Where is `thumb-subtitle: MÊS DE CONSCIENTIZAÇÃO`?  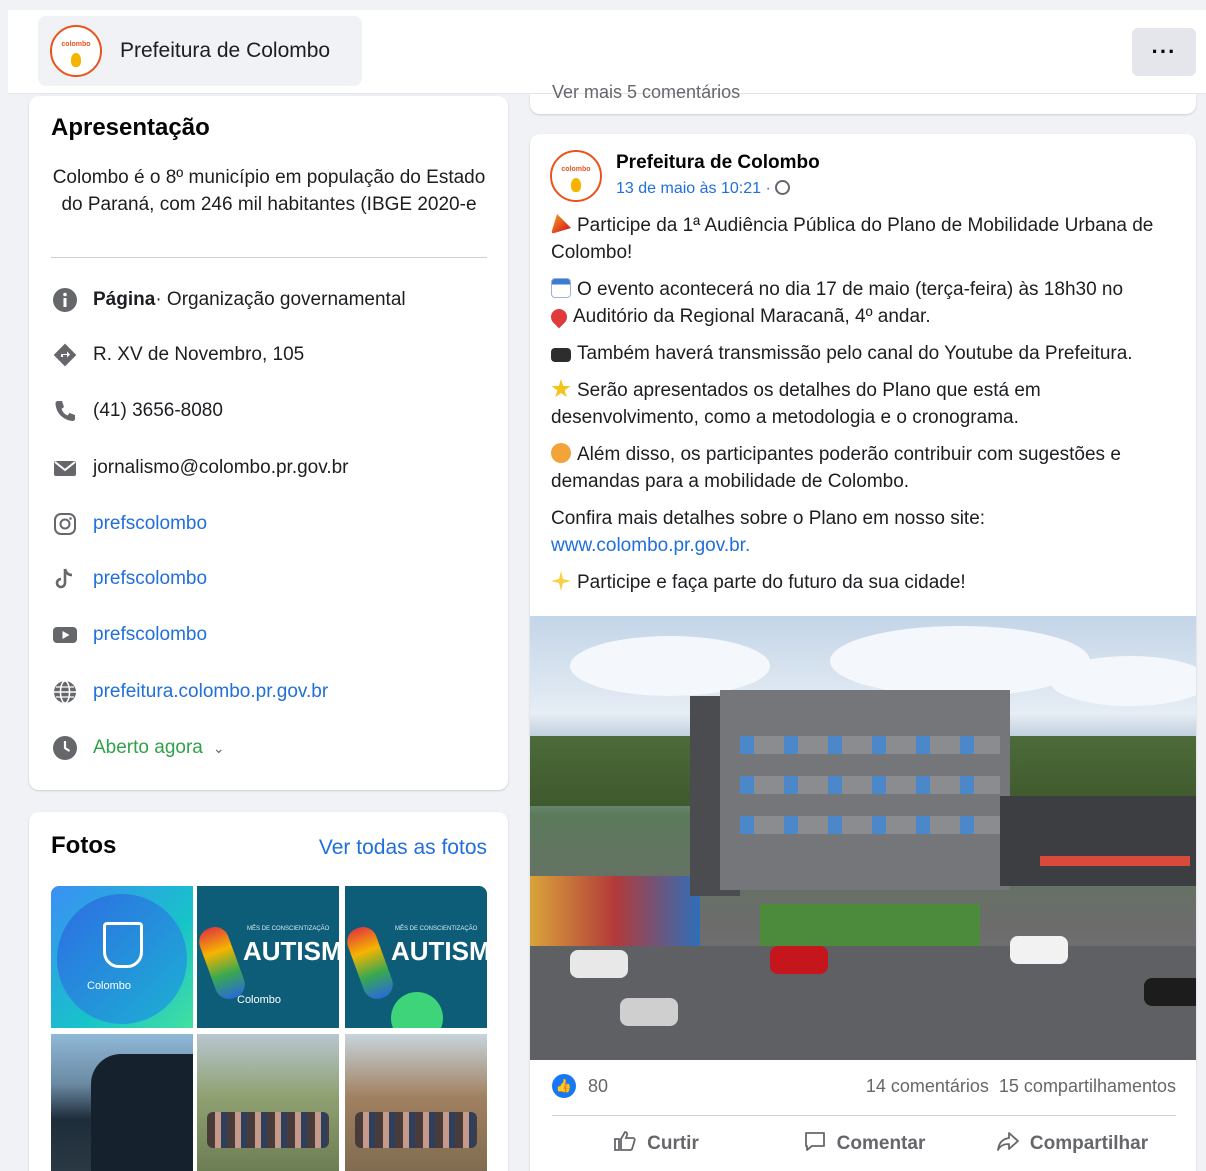 thumb-subtitle: MÊS DE CONSCIENTIZAÇÃO is located at coordinates (288, 929).